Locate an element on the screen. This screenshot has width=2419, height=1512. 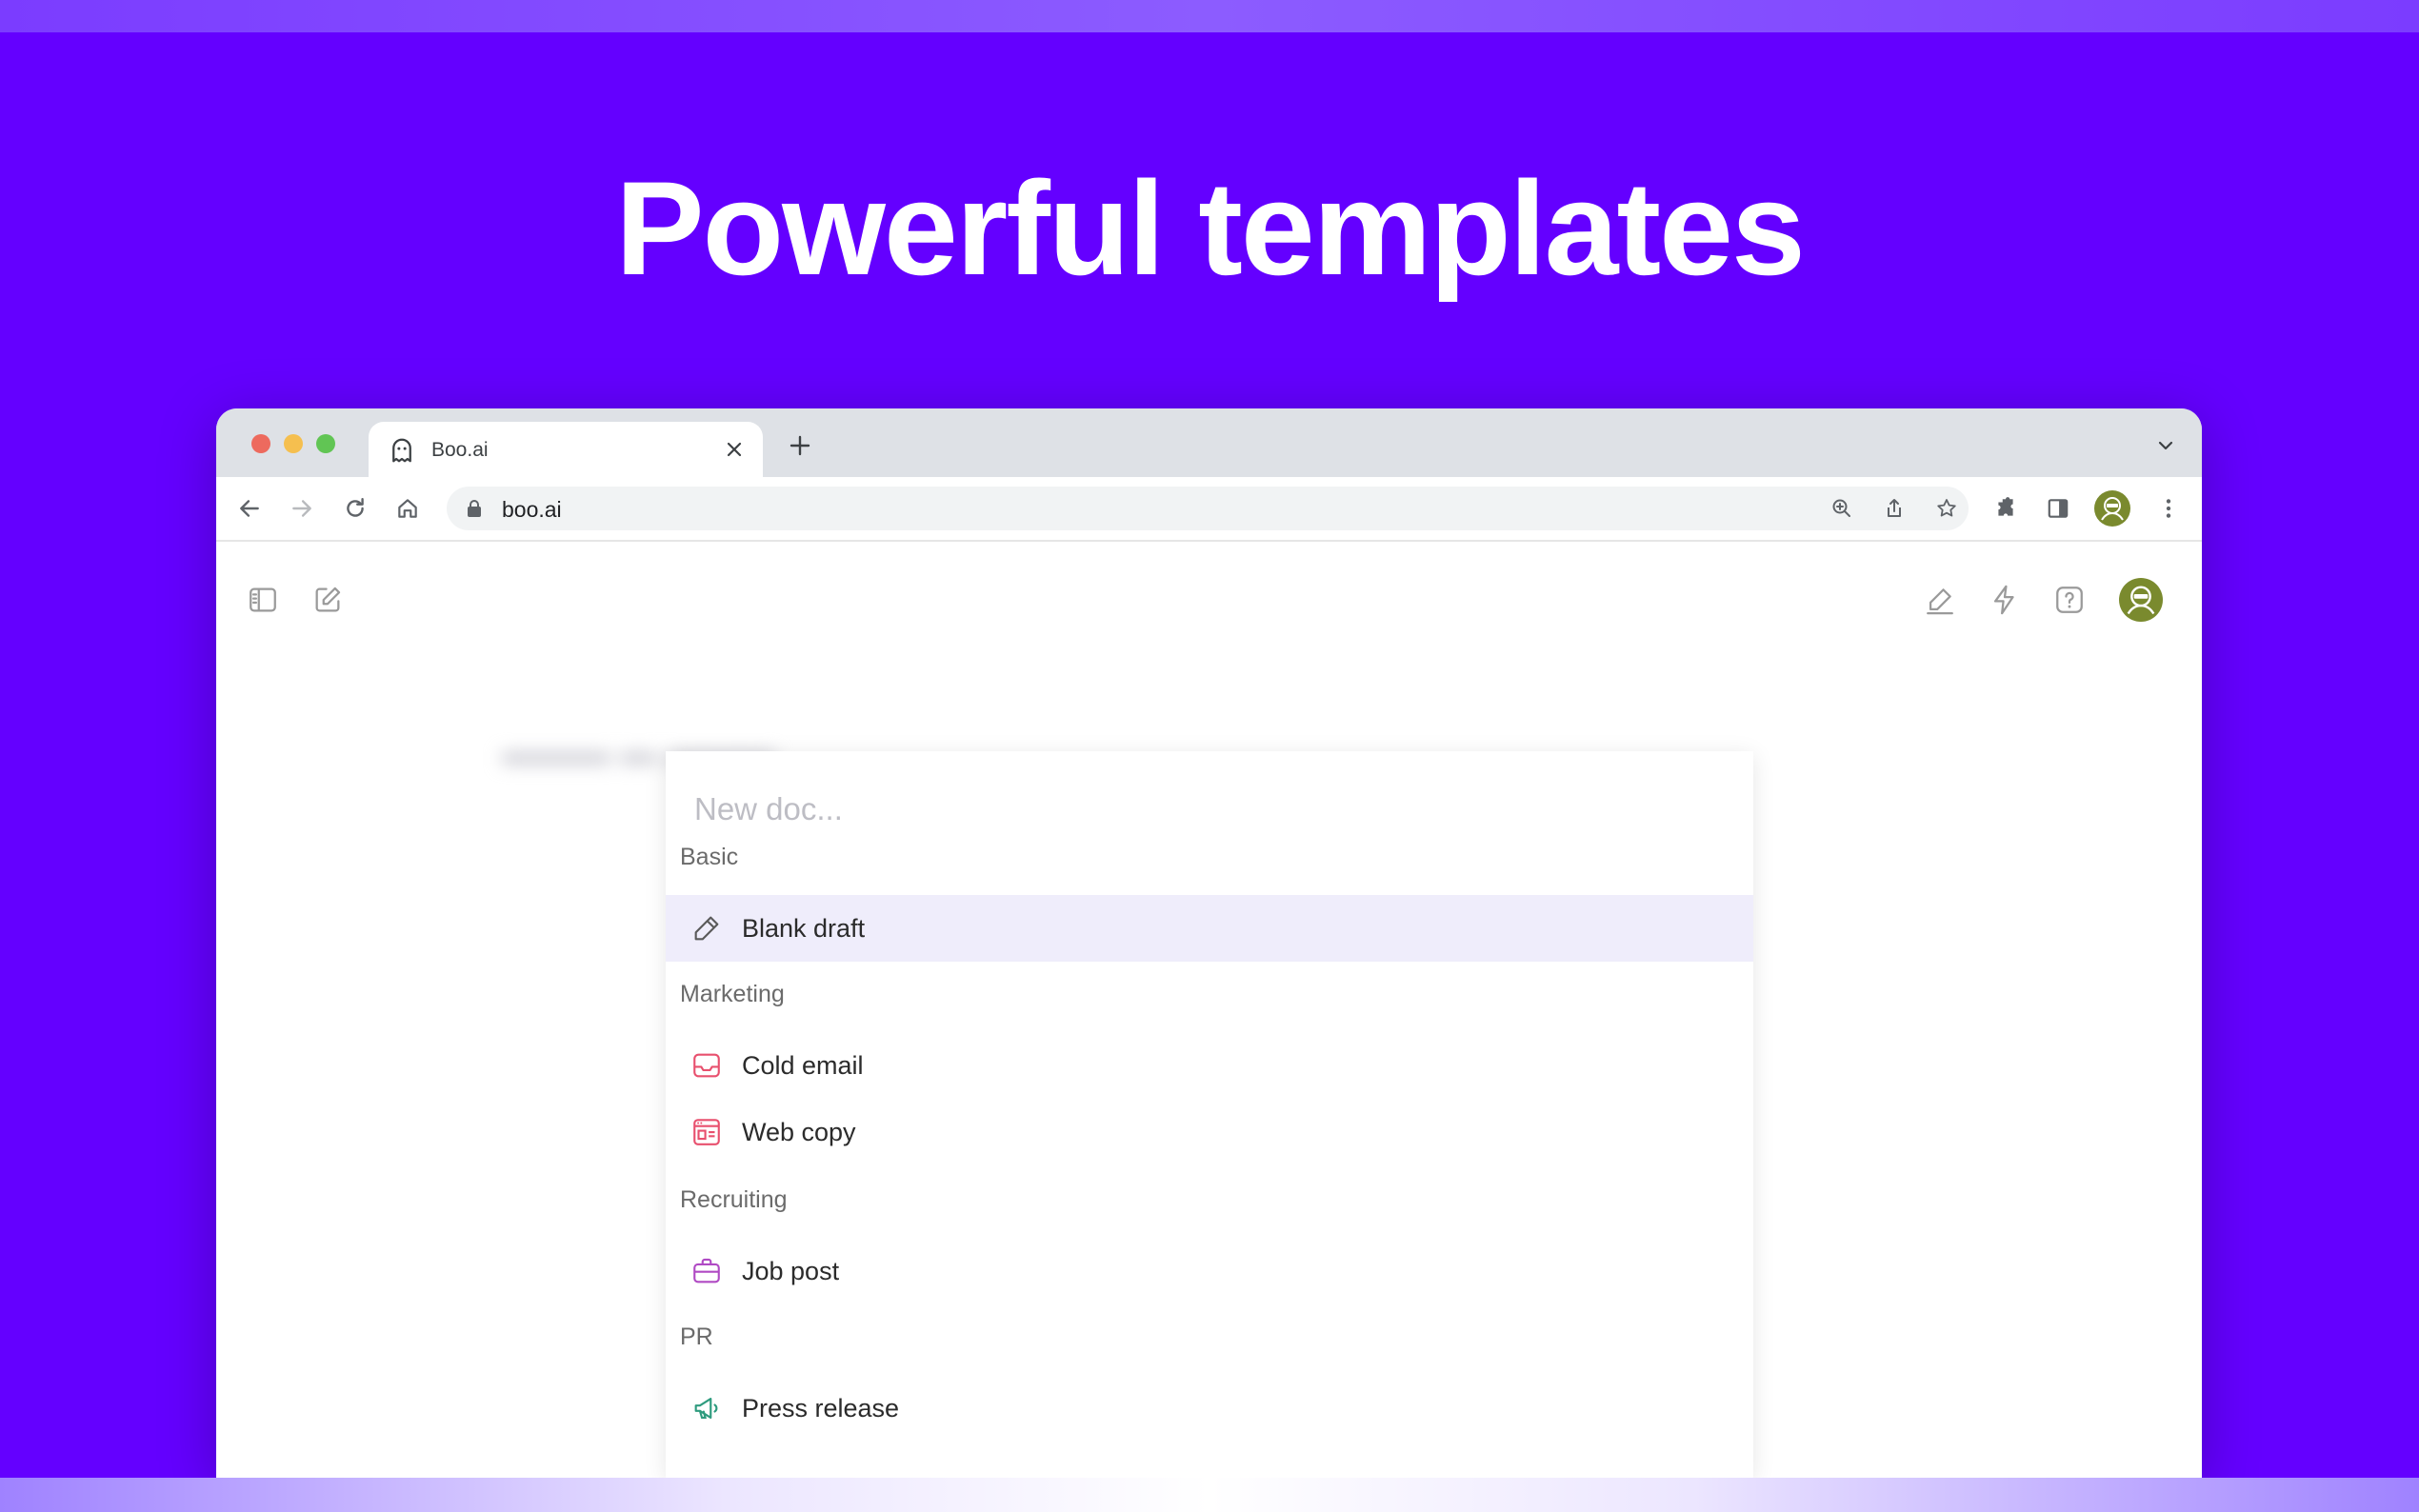
new-doc-input is located at coordinates (1208, 809).